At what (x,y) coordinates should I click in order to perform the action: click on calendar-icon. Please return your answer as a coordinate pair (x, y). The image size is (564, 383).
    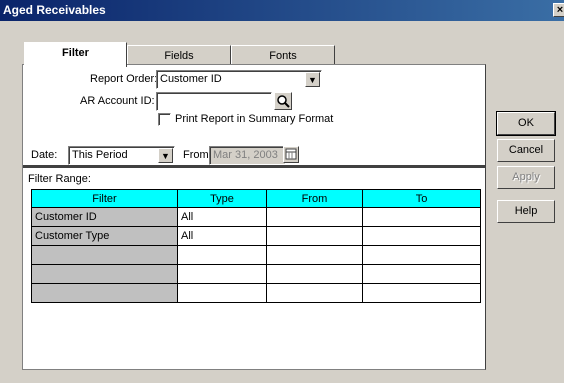
    Looking at the image, I should click on (291, 154).